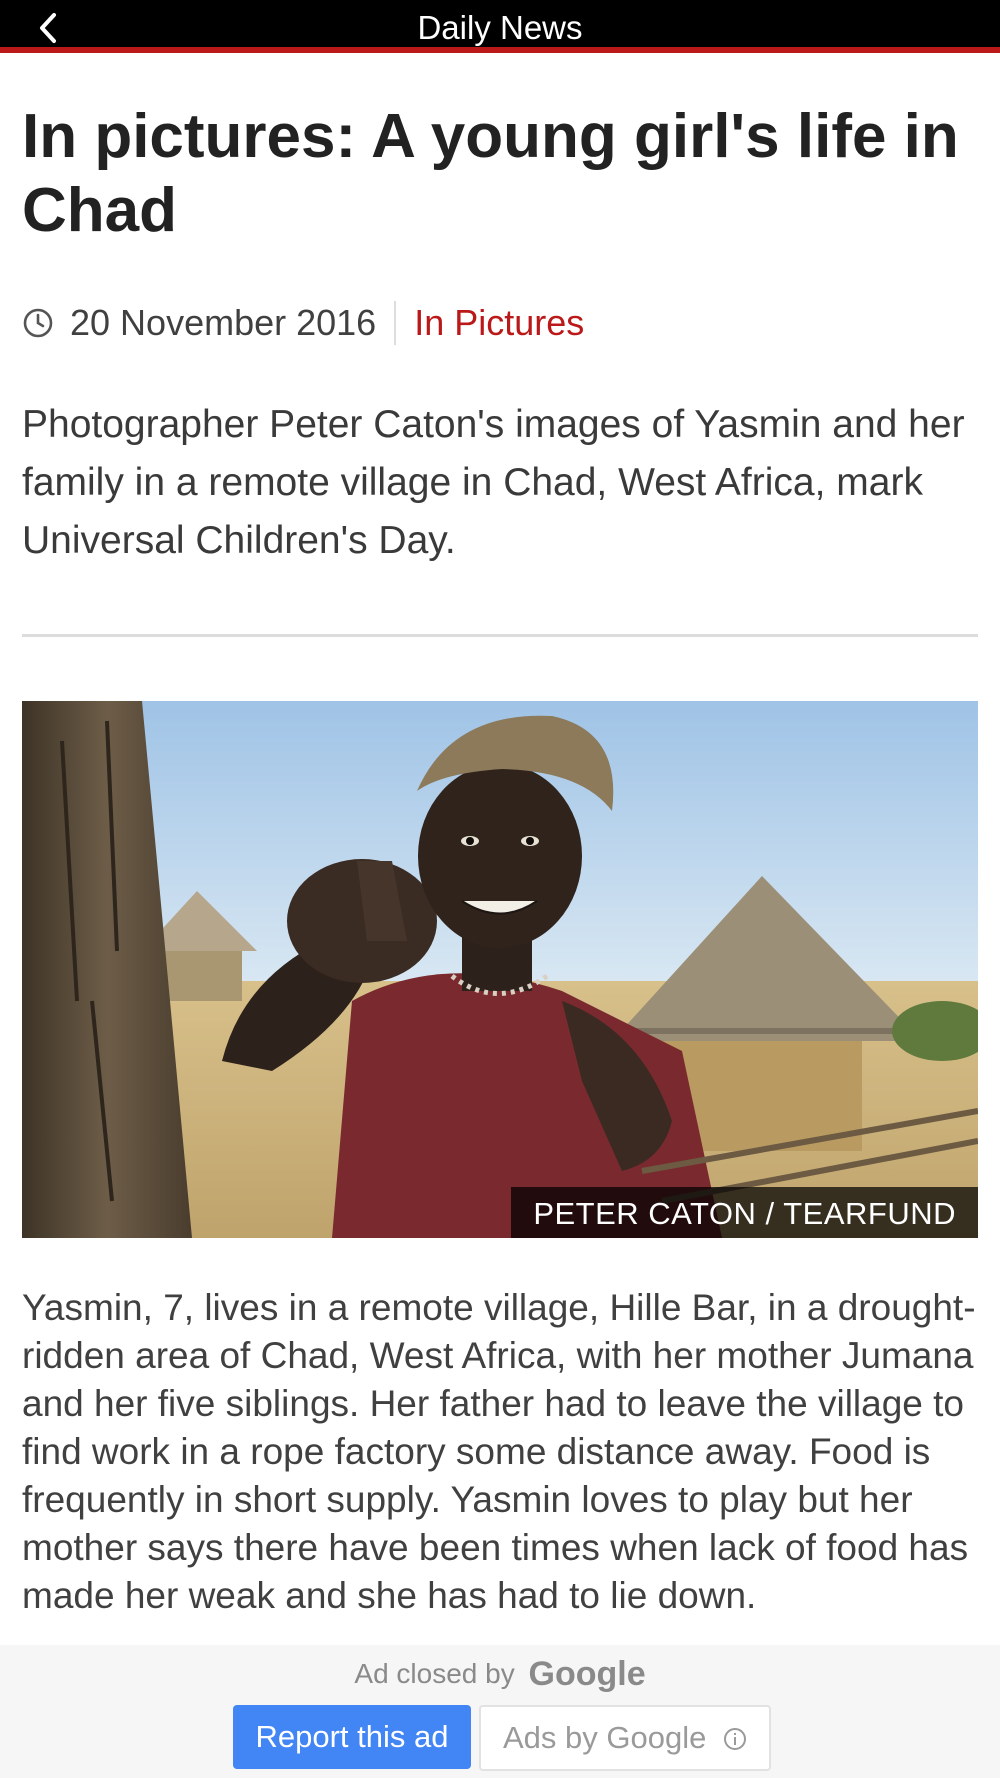 Image resolution: width=1000 pixels, height=1778 pixels. I want to click on top-bar: Daily News, so click(500, 26).